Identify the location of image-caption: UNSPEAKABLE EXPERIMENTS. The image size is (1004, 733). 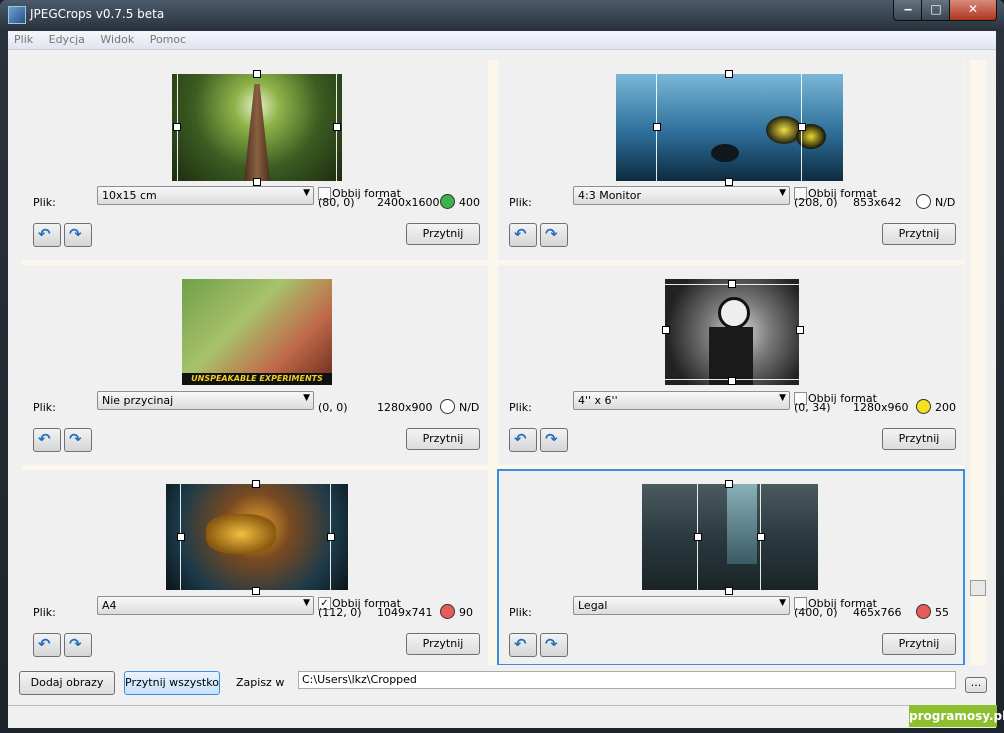
(257, 379).